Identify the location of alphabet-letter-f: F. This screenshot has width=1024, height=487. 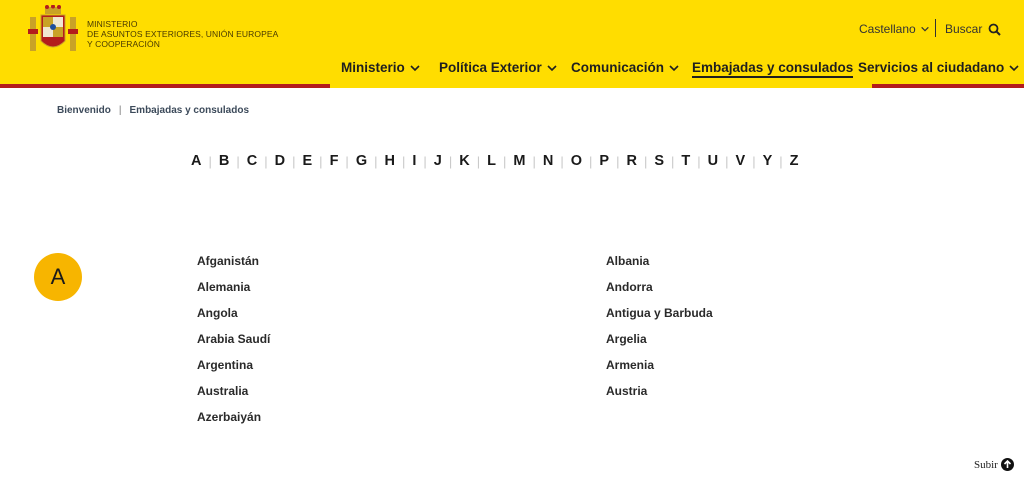
(334, 161).